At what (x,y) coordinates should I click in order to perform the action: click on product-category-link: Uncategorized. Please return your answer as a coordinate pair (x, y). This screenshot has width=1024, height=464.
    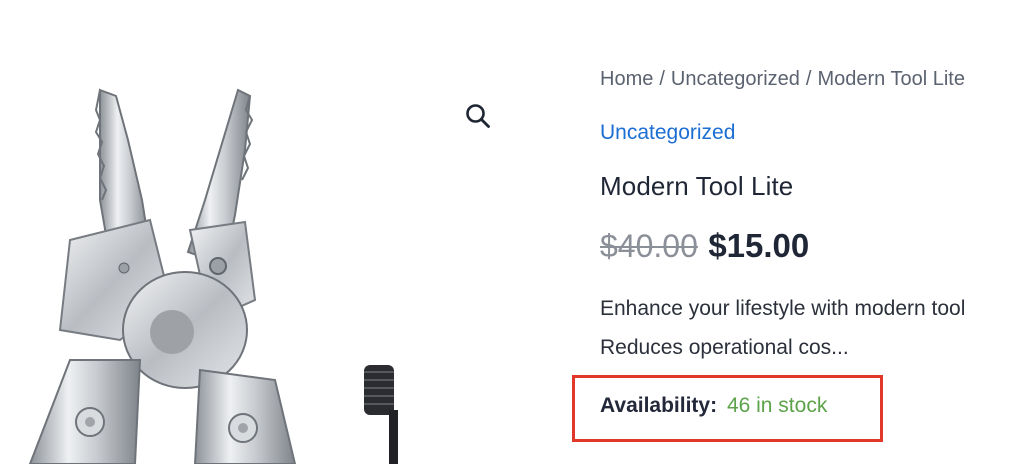
    Looking at the image, I should click on (667, 133).